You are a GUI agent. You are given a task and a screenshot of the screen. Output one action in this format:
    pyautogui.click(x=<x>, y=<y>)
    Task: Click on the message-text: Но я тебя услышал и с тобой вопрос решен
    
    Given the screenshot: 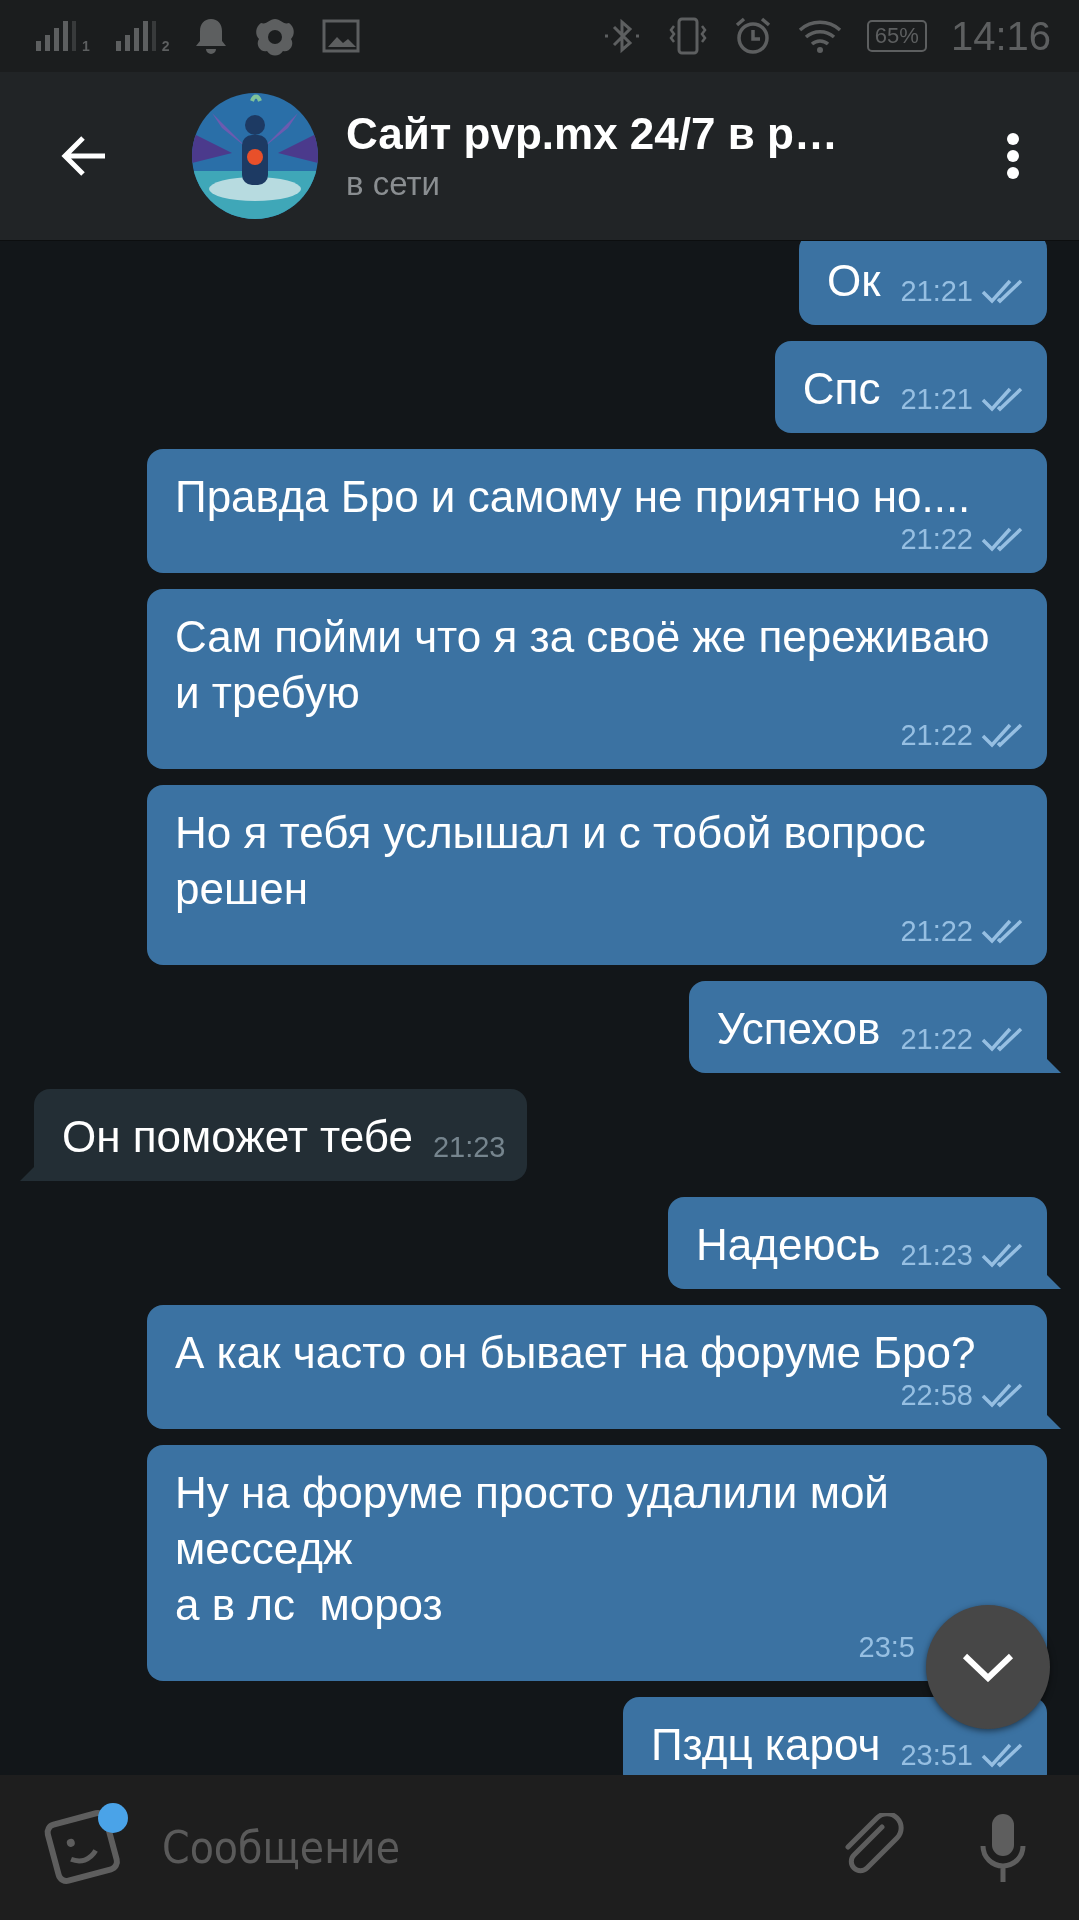 What is the action you would take?
    pyautogui.click(x=551, y=861)
    